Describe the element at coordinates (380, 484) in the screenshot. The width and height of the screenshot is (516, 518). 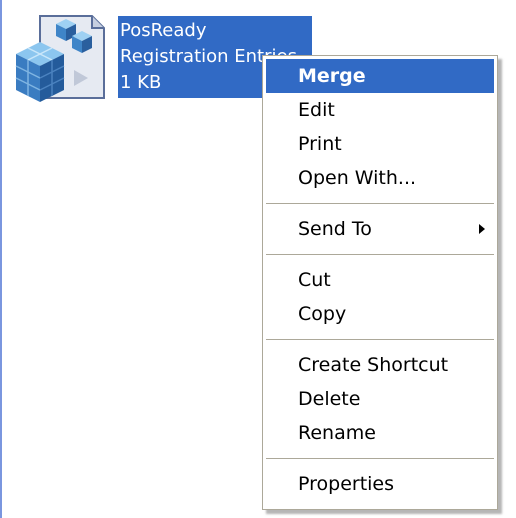
I see `menu-item-properties: Properties` at that location.